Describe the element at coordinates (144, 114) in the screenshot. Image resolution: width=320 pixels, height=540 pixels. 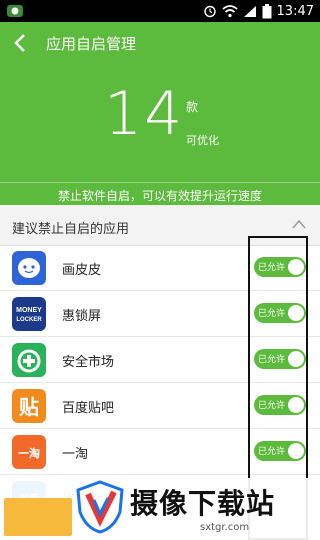
I see `optimizable-count: 14` at that location.